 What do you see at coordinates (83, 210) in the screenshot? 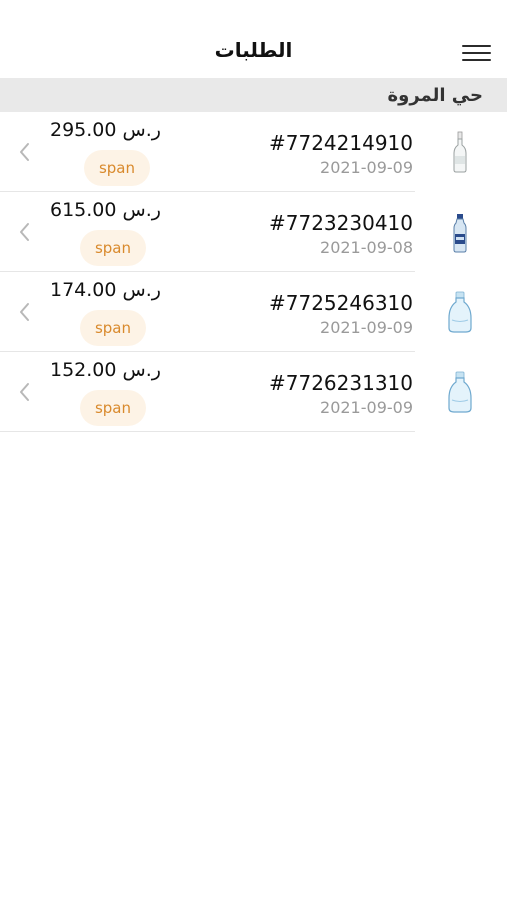
I see `price-value: 615.00` at bounding box center [83, 210].